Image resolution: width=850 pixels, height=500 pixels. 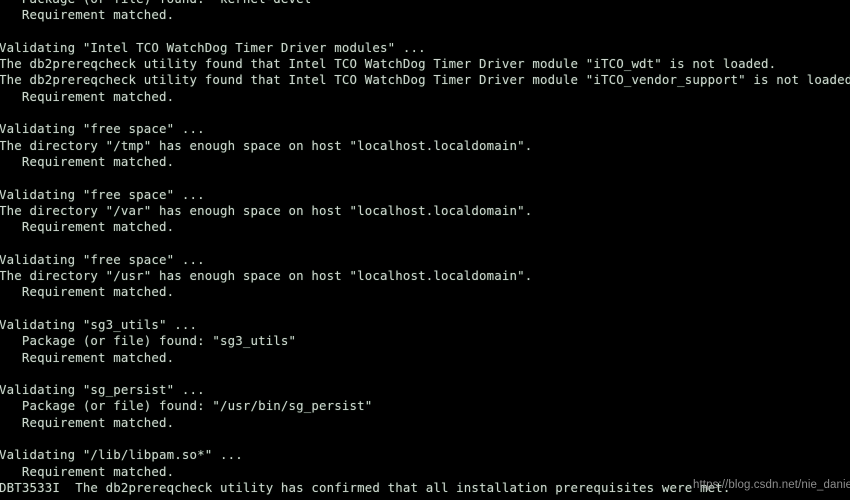 I want to click on terminal-line: Package (or file) found: "sg3_utils", so click(x=148, y=341).